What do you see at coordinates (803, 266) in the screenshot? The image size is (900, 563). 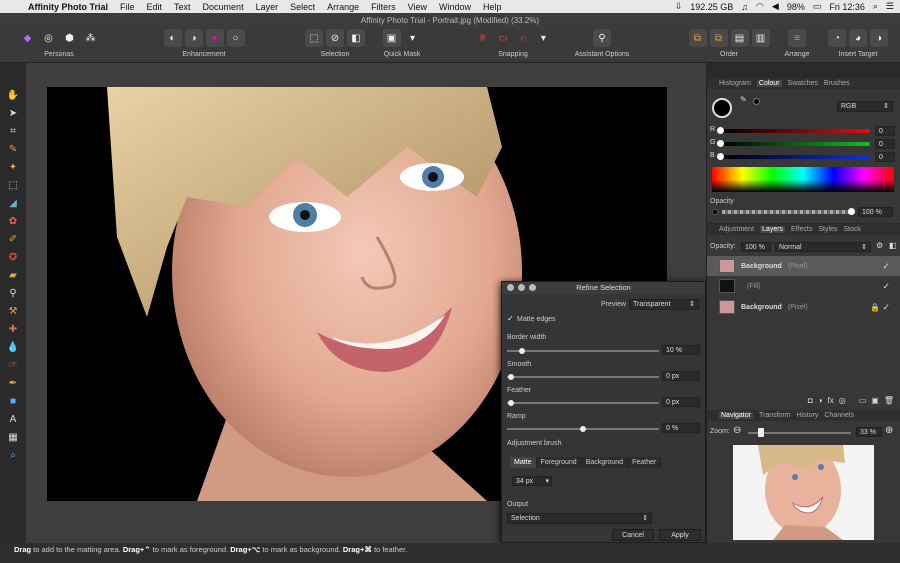 I see `layer-row: Background (Pixel) ✓` at bounding box center [803, 266].